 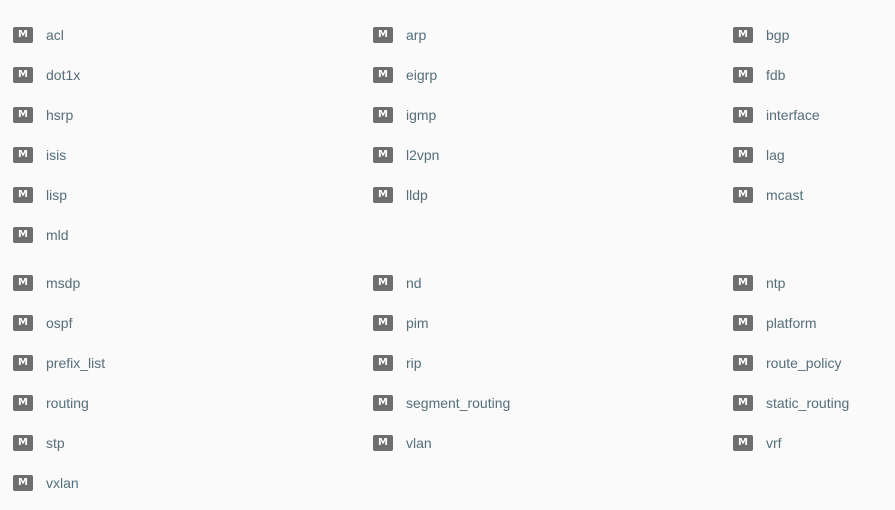 What do you see at coordinates (759, 155) in the screenshot?
I see `module-link-lag: Mlag` at bounding box center [759, 155].